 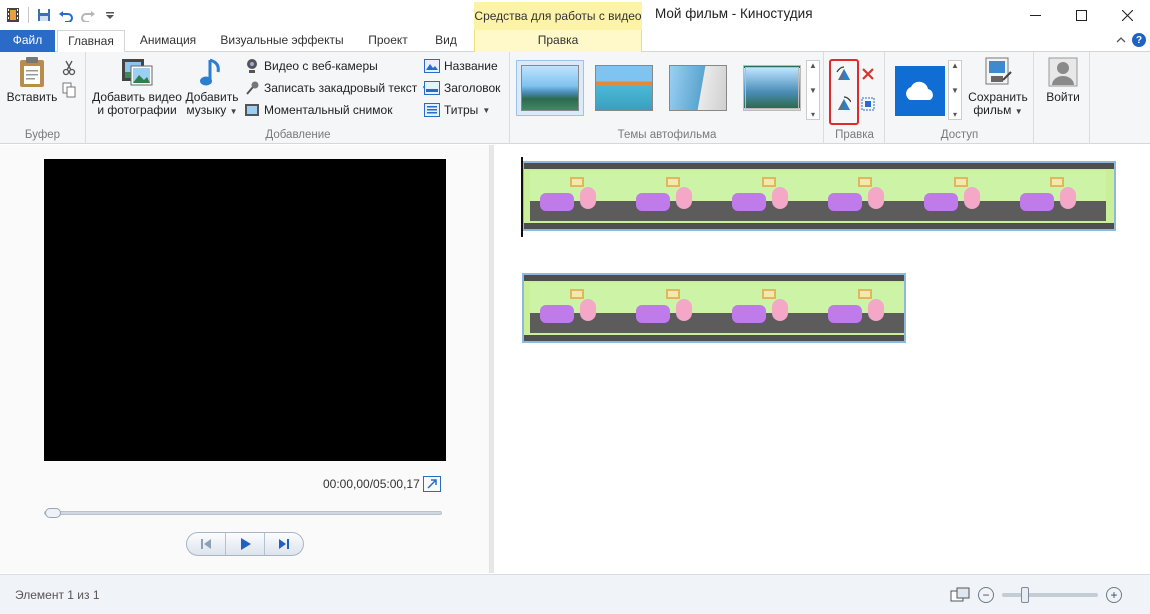 I want to click on theme-preview-image, so click(x=624, y=88).